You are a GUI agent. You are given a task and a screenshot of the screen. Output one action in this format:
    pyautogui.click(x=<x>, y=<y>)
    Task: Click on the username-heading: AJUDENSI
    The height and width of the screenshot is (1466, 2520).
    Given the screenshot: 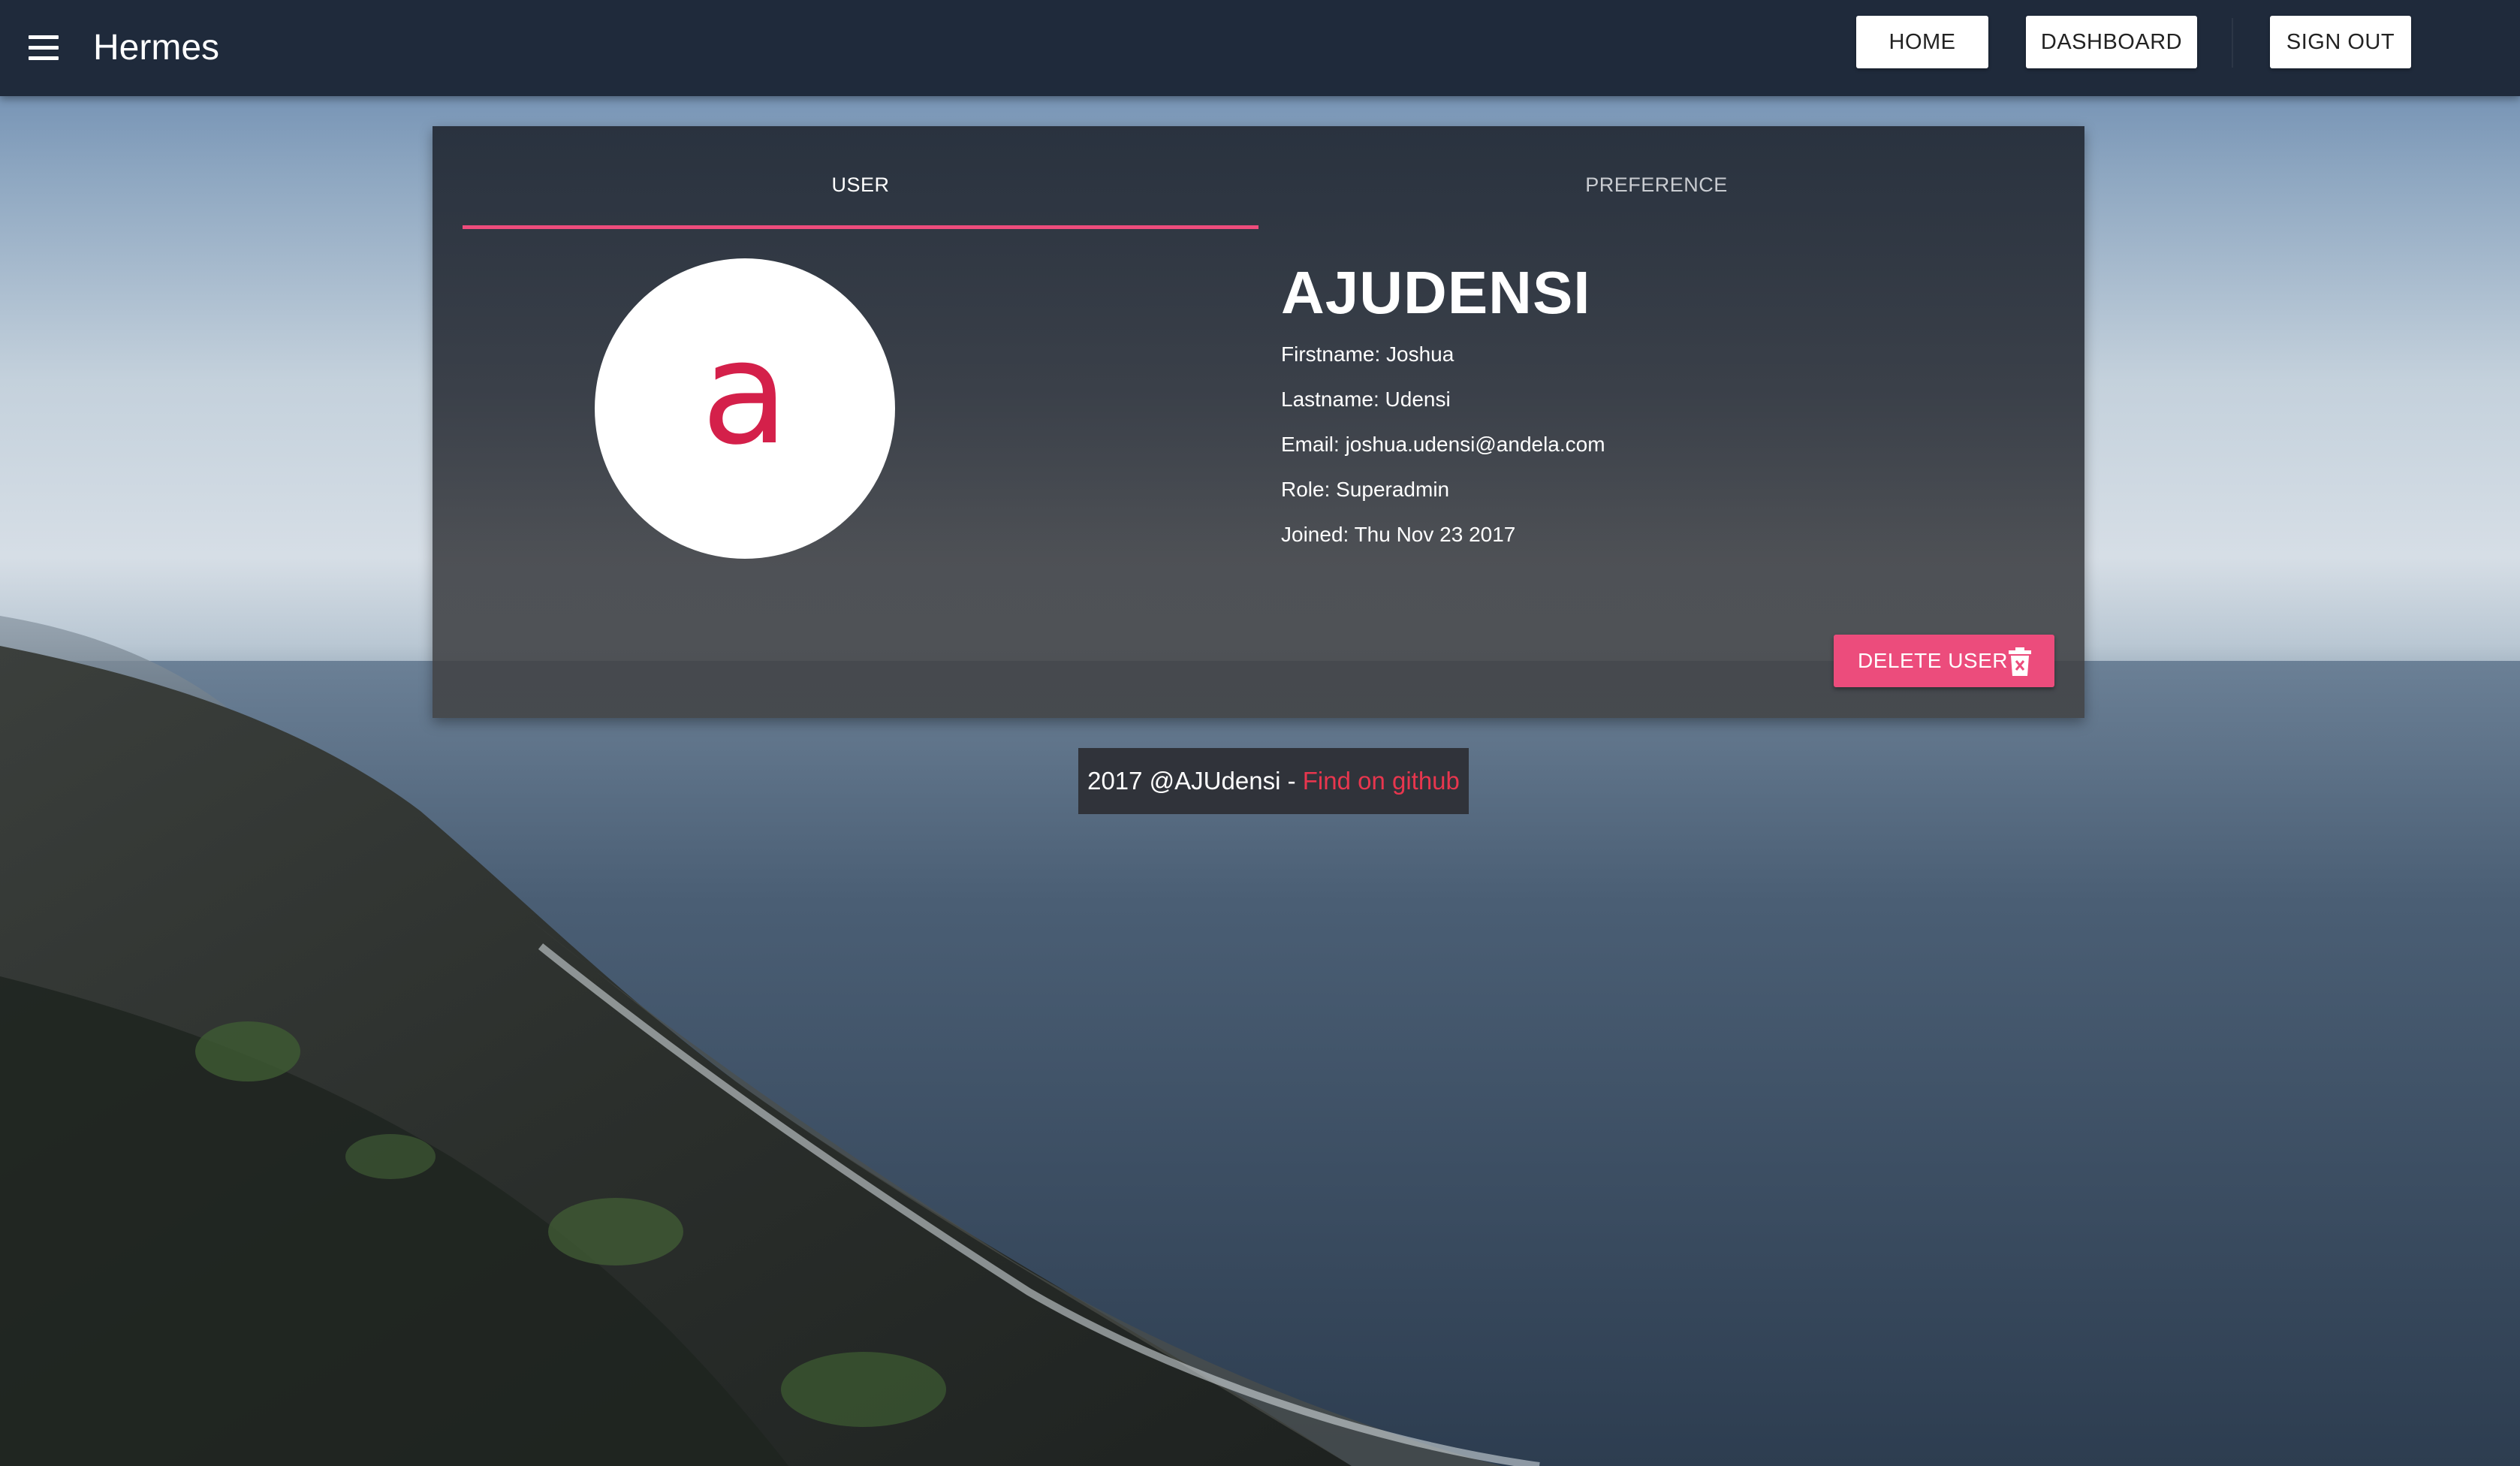 What is the action you would take?
    pyautogui.click(x=1436, y=292)
    